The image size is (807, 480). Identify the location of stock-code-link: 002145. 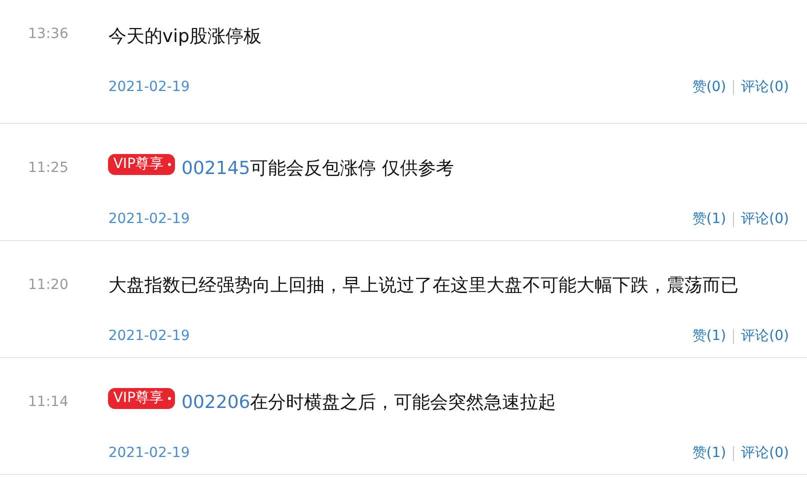
(216, 168).